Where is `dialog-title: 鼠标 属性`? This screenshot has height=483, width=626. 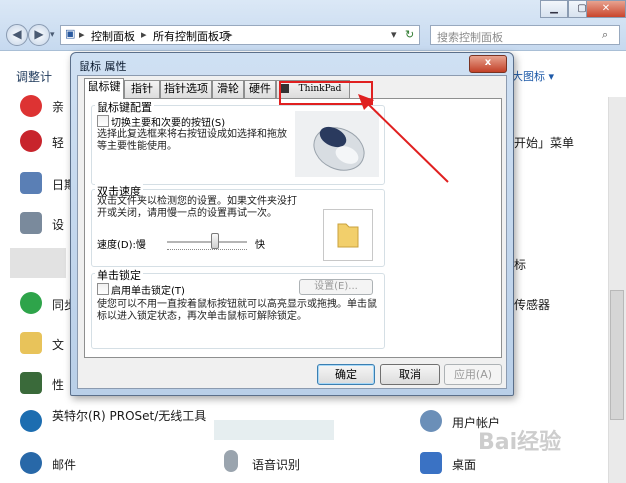
dialog-title: 鼠标 属性 is located at coordinates (103, 66).